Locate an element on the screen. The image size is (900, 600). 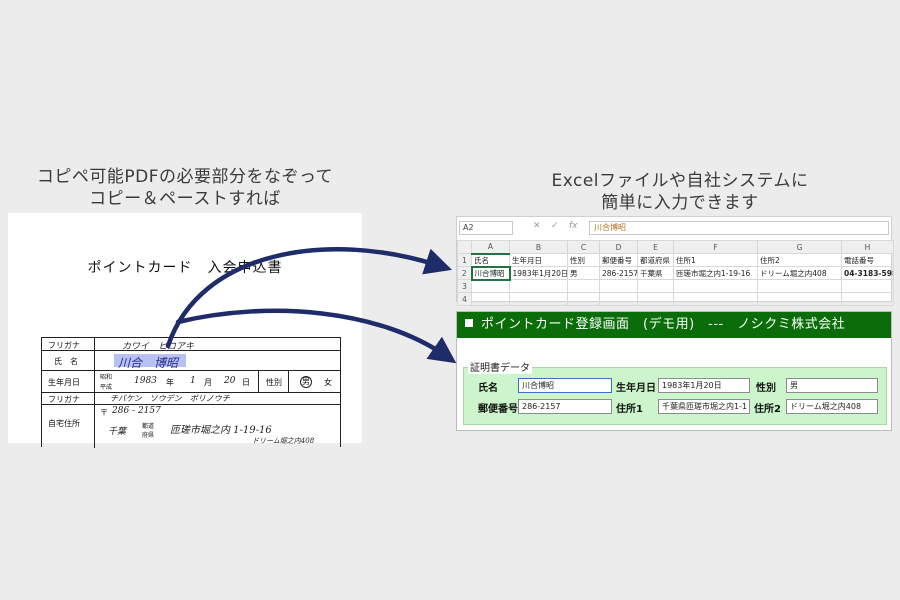
arrow-to-app is located at coordinates (316, 336).